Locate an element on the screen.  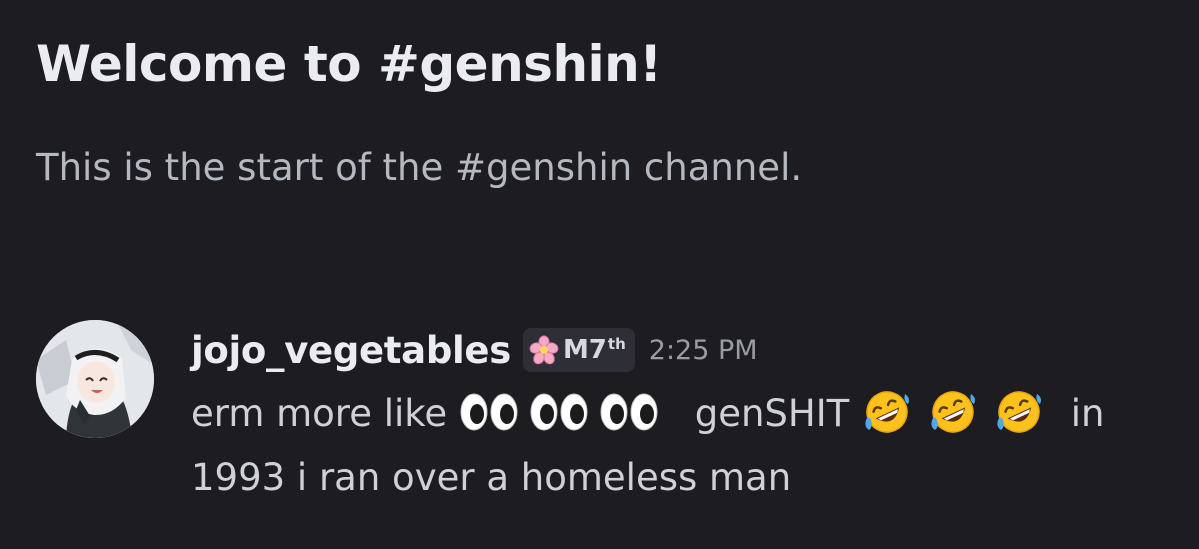
message-header: jojo_vegetables M7 th 2:25 PM is located at coordinates (683, 350).